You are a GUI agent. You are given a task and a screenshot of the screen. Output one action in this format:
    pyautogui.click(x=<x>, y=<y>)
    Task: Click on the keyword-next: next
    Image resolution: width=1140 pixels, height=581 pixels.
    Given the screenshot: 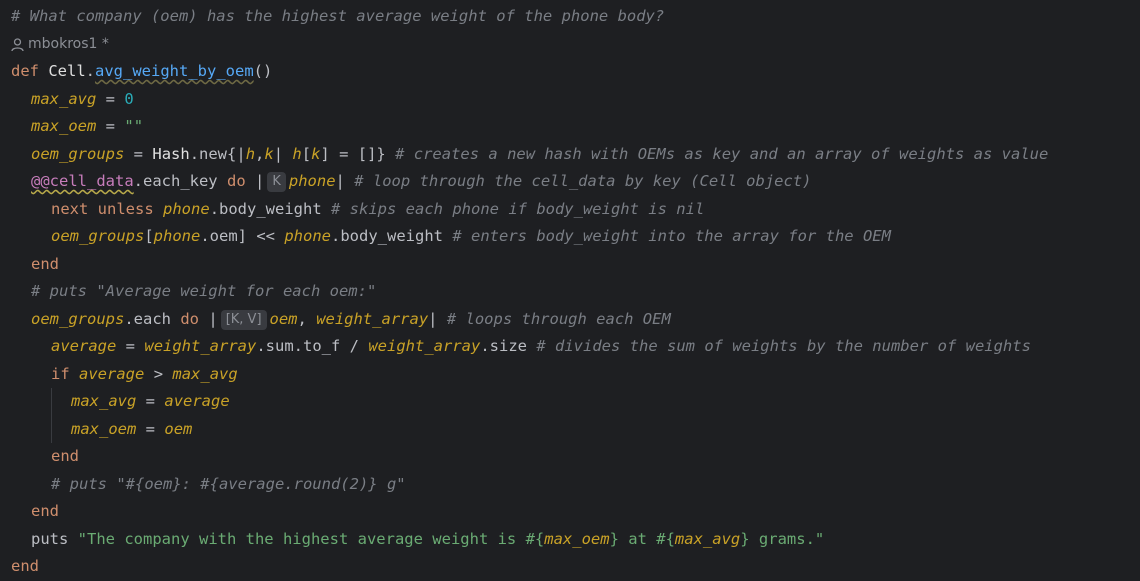 What is the action you would take?
    pyautogui.click(x=70, y=209)
    